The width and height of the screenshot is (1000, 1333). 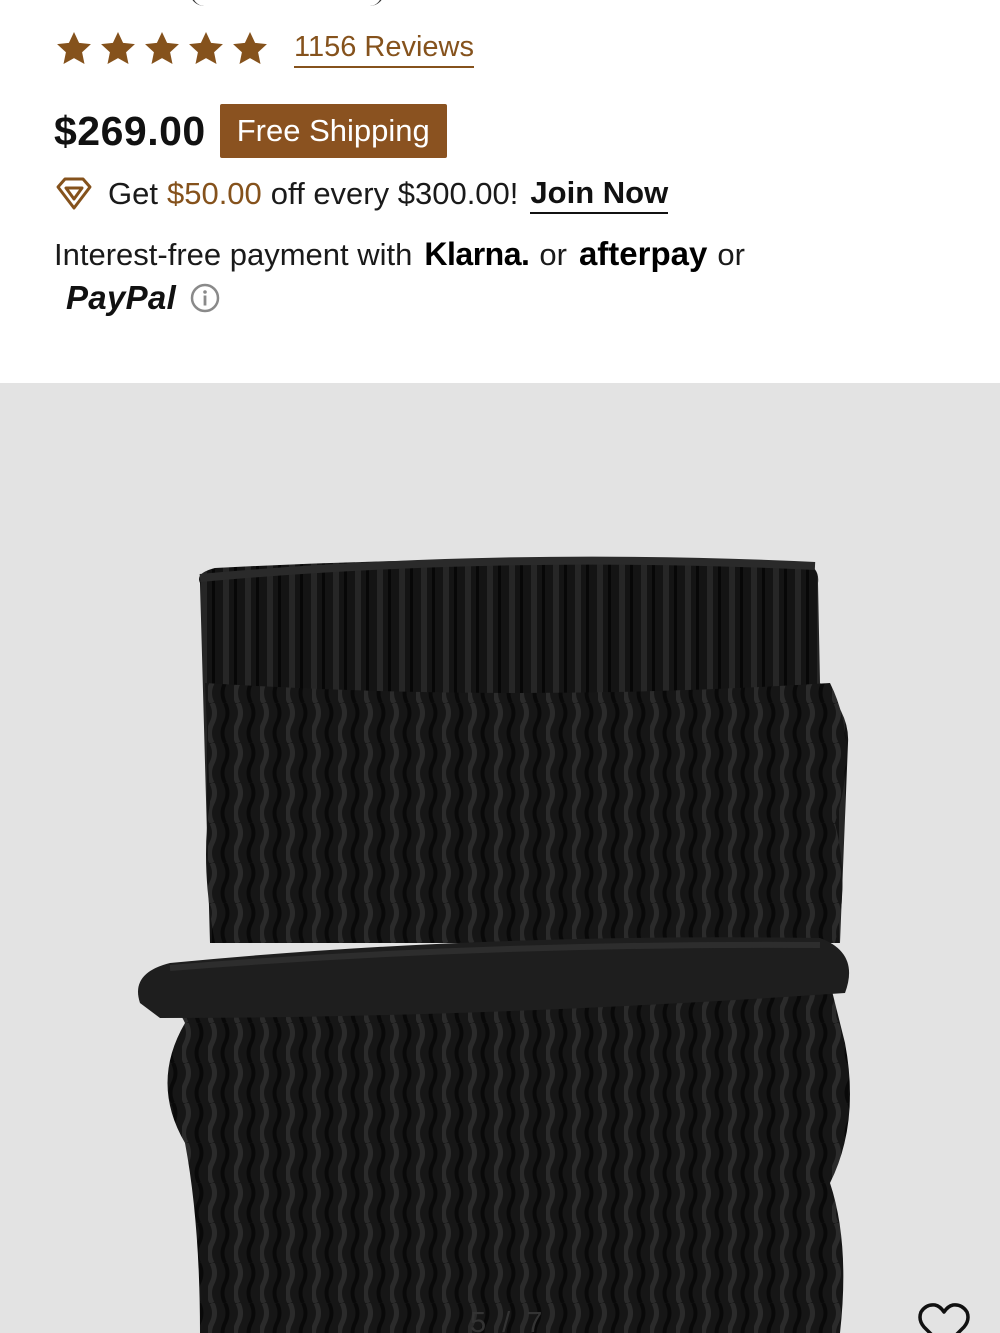 I want to click on payment-or-1: or, so click(x=553, y=254).